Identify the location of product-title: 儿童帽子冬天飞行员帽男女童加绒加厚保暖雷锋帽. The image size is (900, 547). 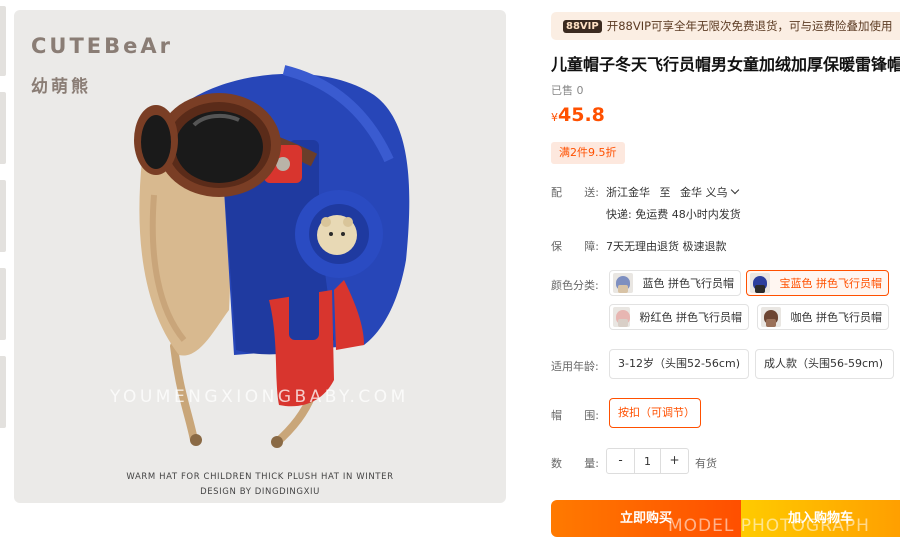
(725, 64).